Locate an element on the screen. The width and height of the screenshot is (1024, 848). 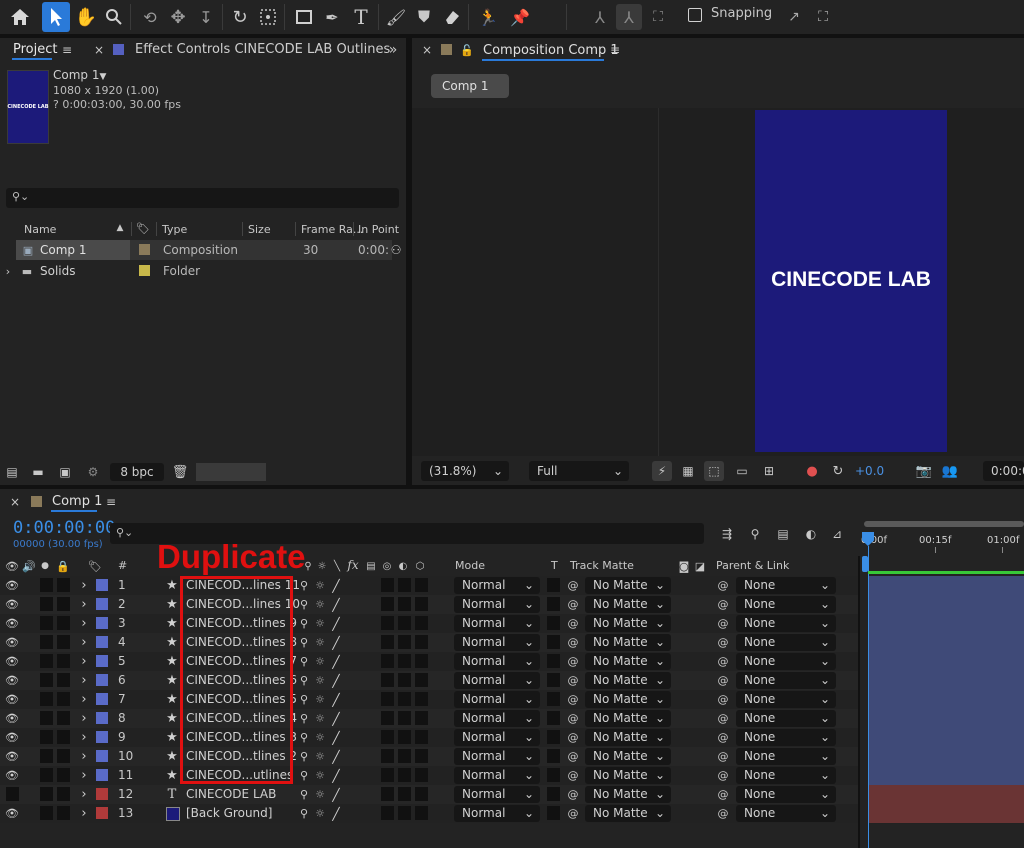
close-tab-icon: × is located at coordinates (15, 502).